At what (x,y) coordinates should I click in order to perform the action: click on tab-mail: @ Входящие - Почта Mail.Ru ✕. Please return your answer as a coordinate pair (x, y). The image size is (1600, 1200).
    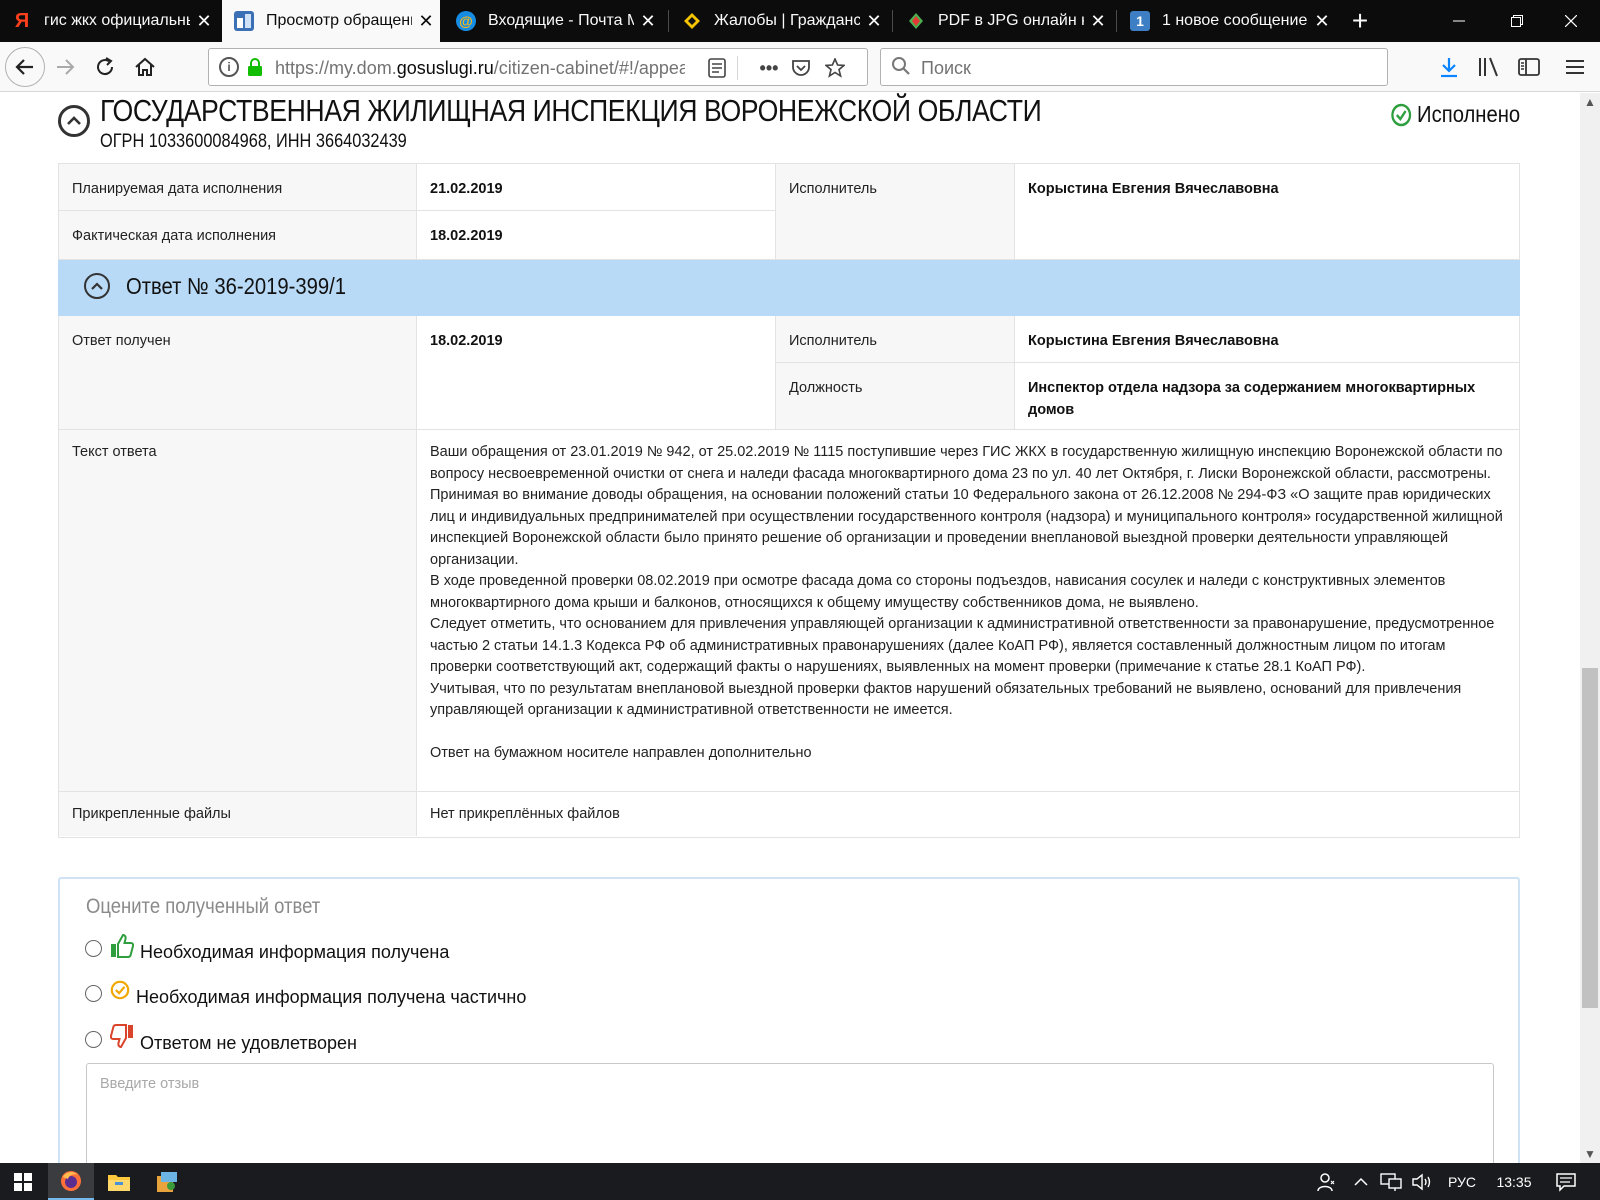
    Looking at the image, I should click on (553, 21).